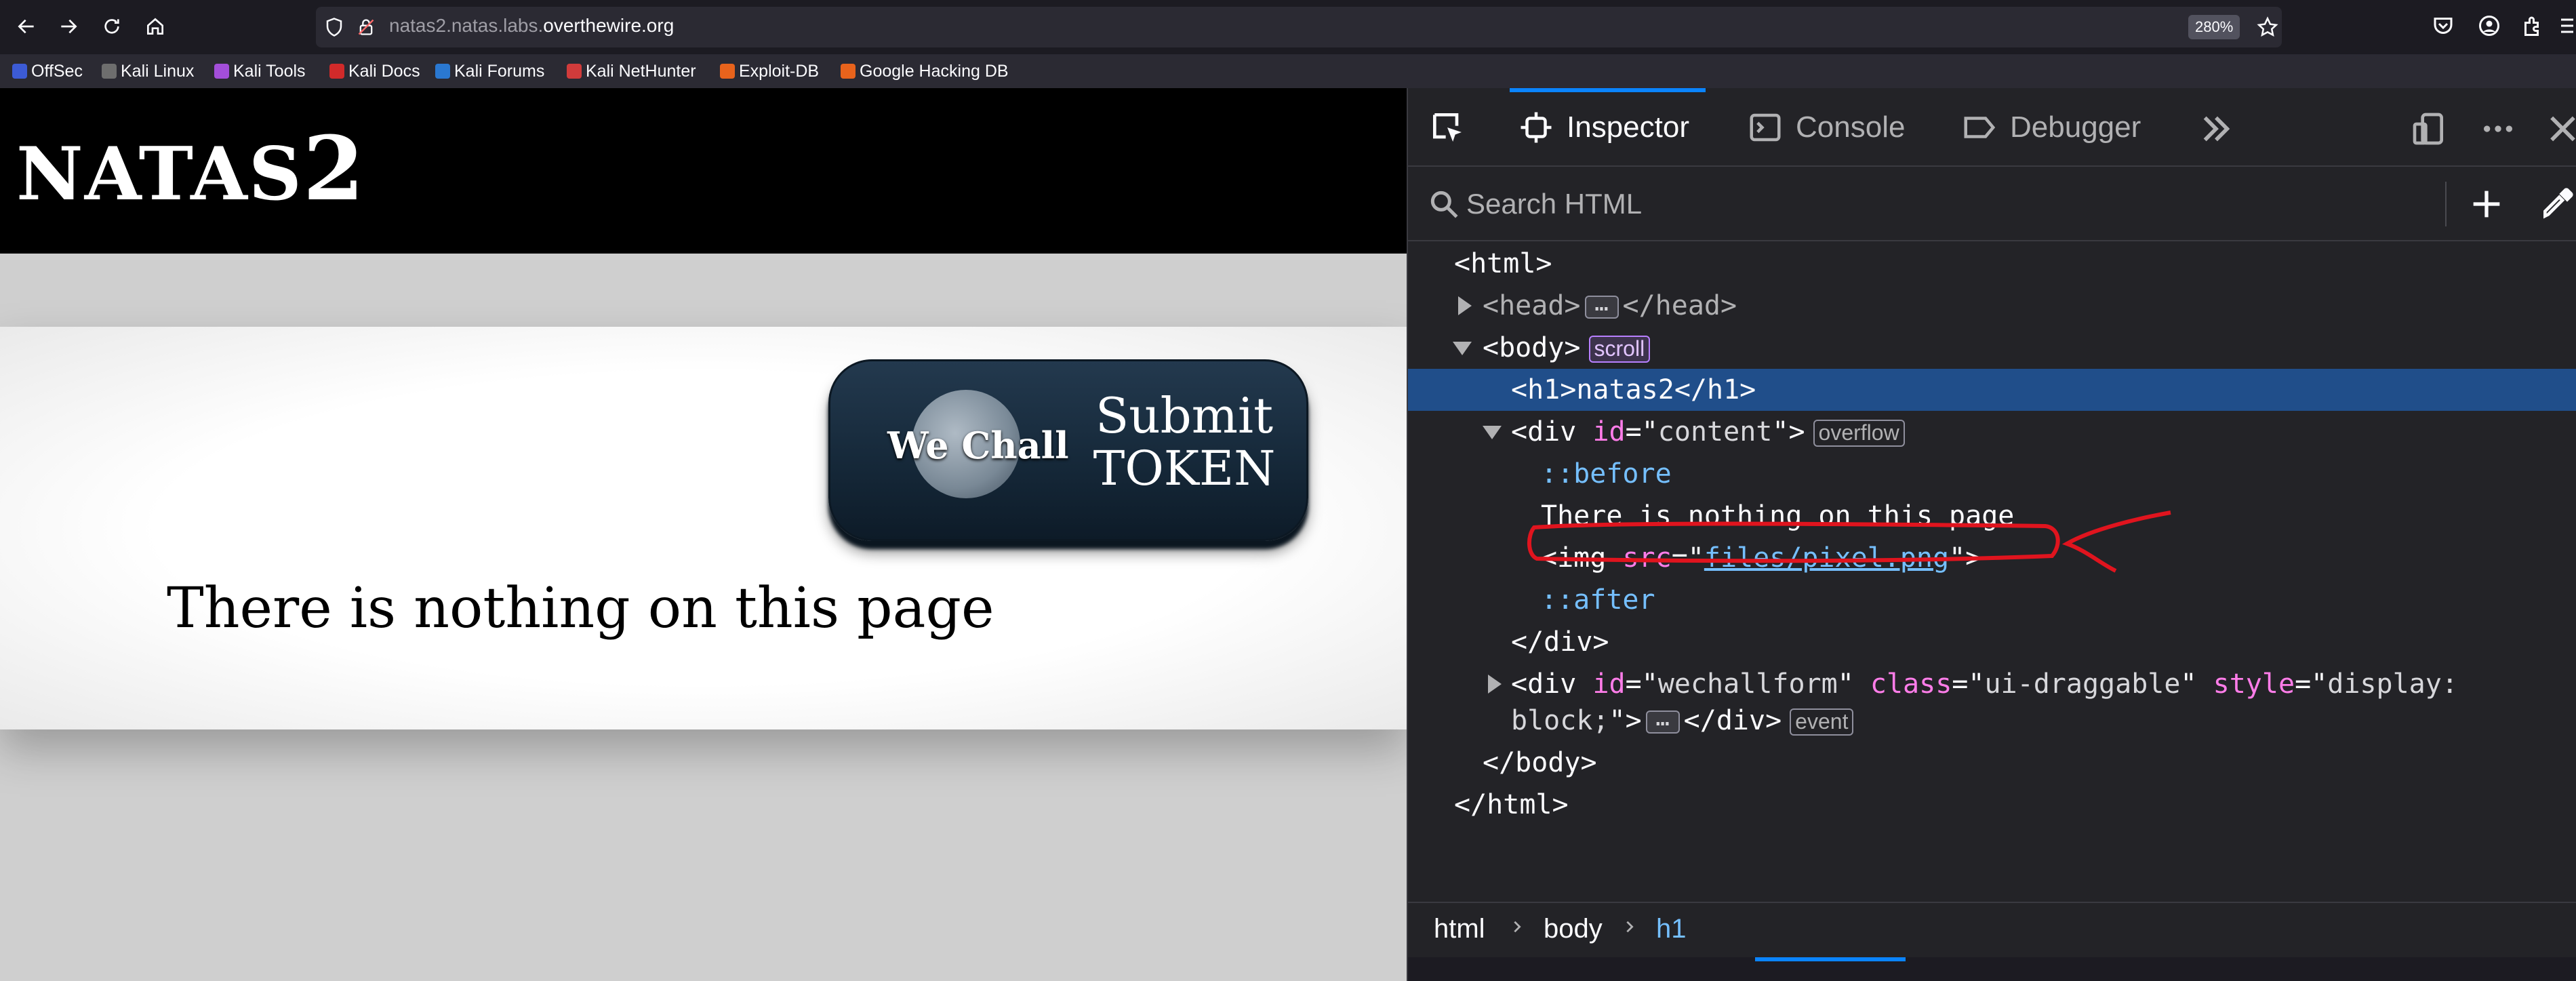  I want to click on breadcrumb-body: body, so click(1573, 929).